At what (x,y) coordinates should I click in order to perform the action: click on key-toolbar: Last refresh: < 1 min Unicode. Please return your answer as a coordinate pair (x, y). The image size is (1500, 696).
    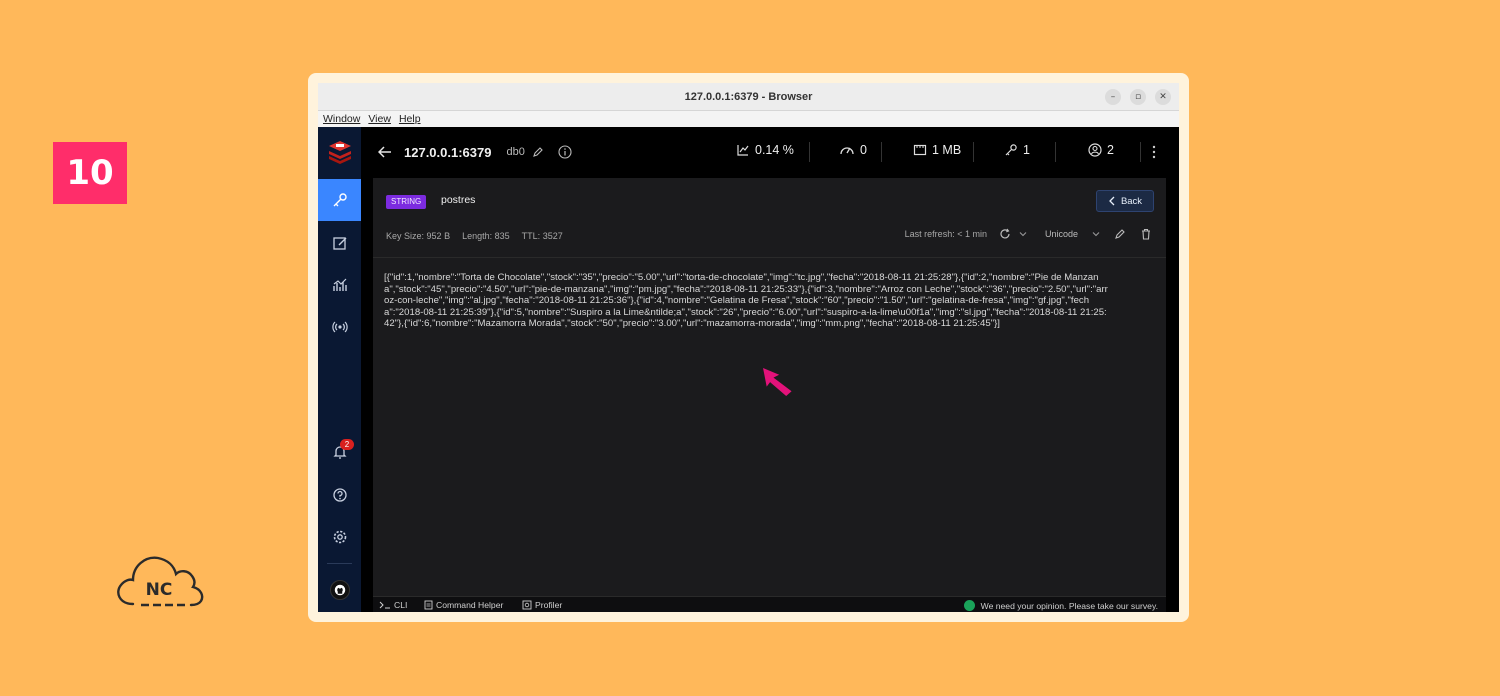
    Looking at the image, I should click on (1028, 234).